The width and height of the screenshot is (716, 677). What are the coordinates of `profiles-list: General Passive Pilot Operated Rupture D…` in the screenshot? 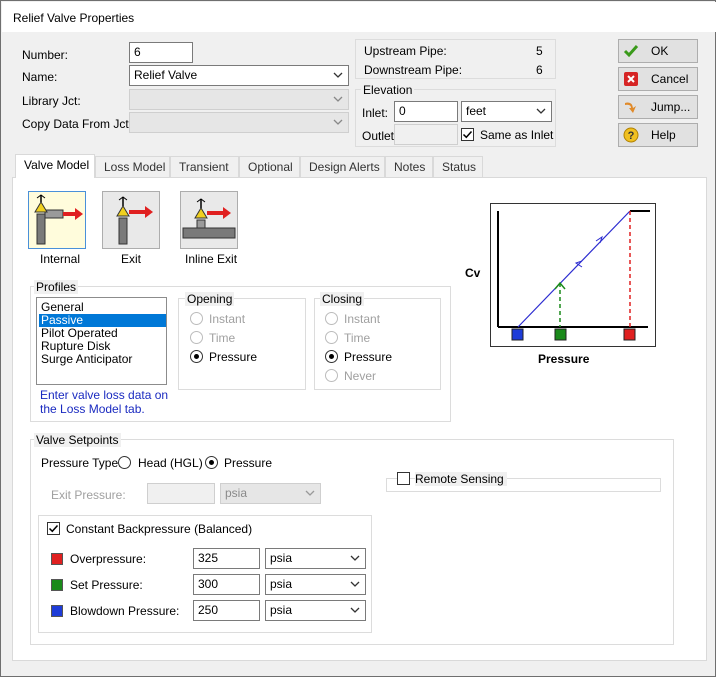 It's located at (101, 341).